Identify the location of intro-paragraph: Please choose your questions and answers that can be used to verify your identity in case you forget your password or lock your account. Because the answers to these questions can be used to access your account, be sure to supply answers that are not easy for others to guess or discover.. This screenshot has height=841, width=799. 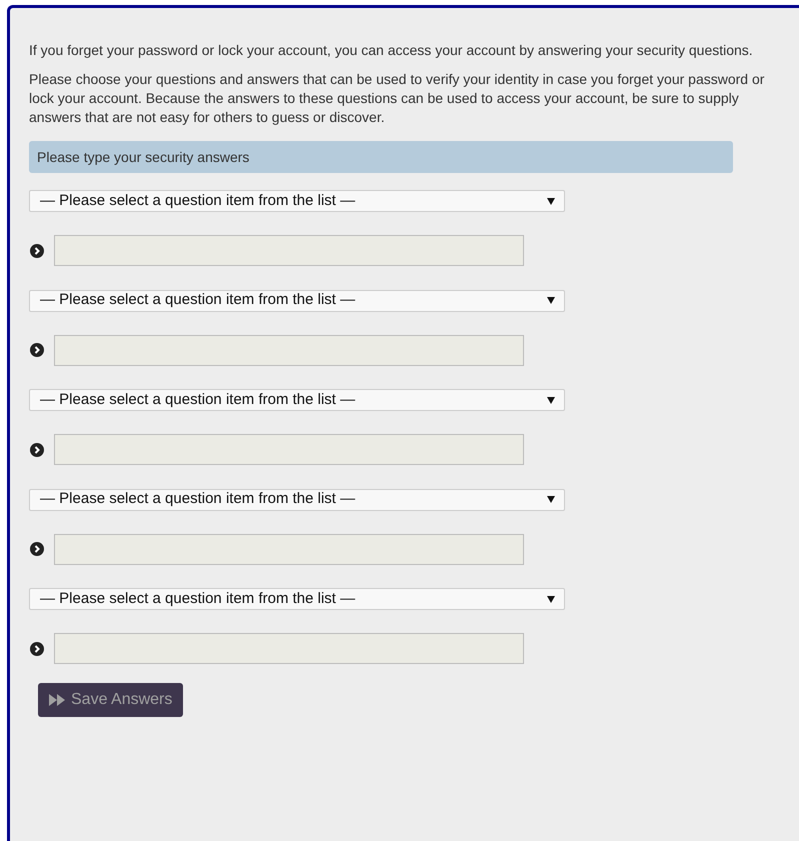
(397, 98).